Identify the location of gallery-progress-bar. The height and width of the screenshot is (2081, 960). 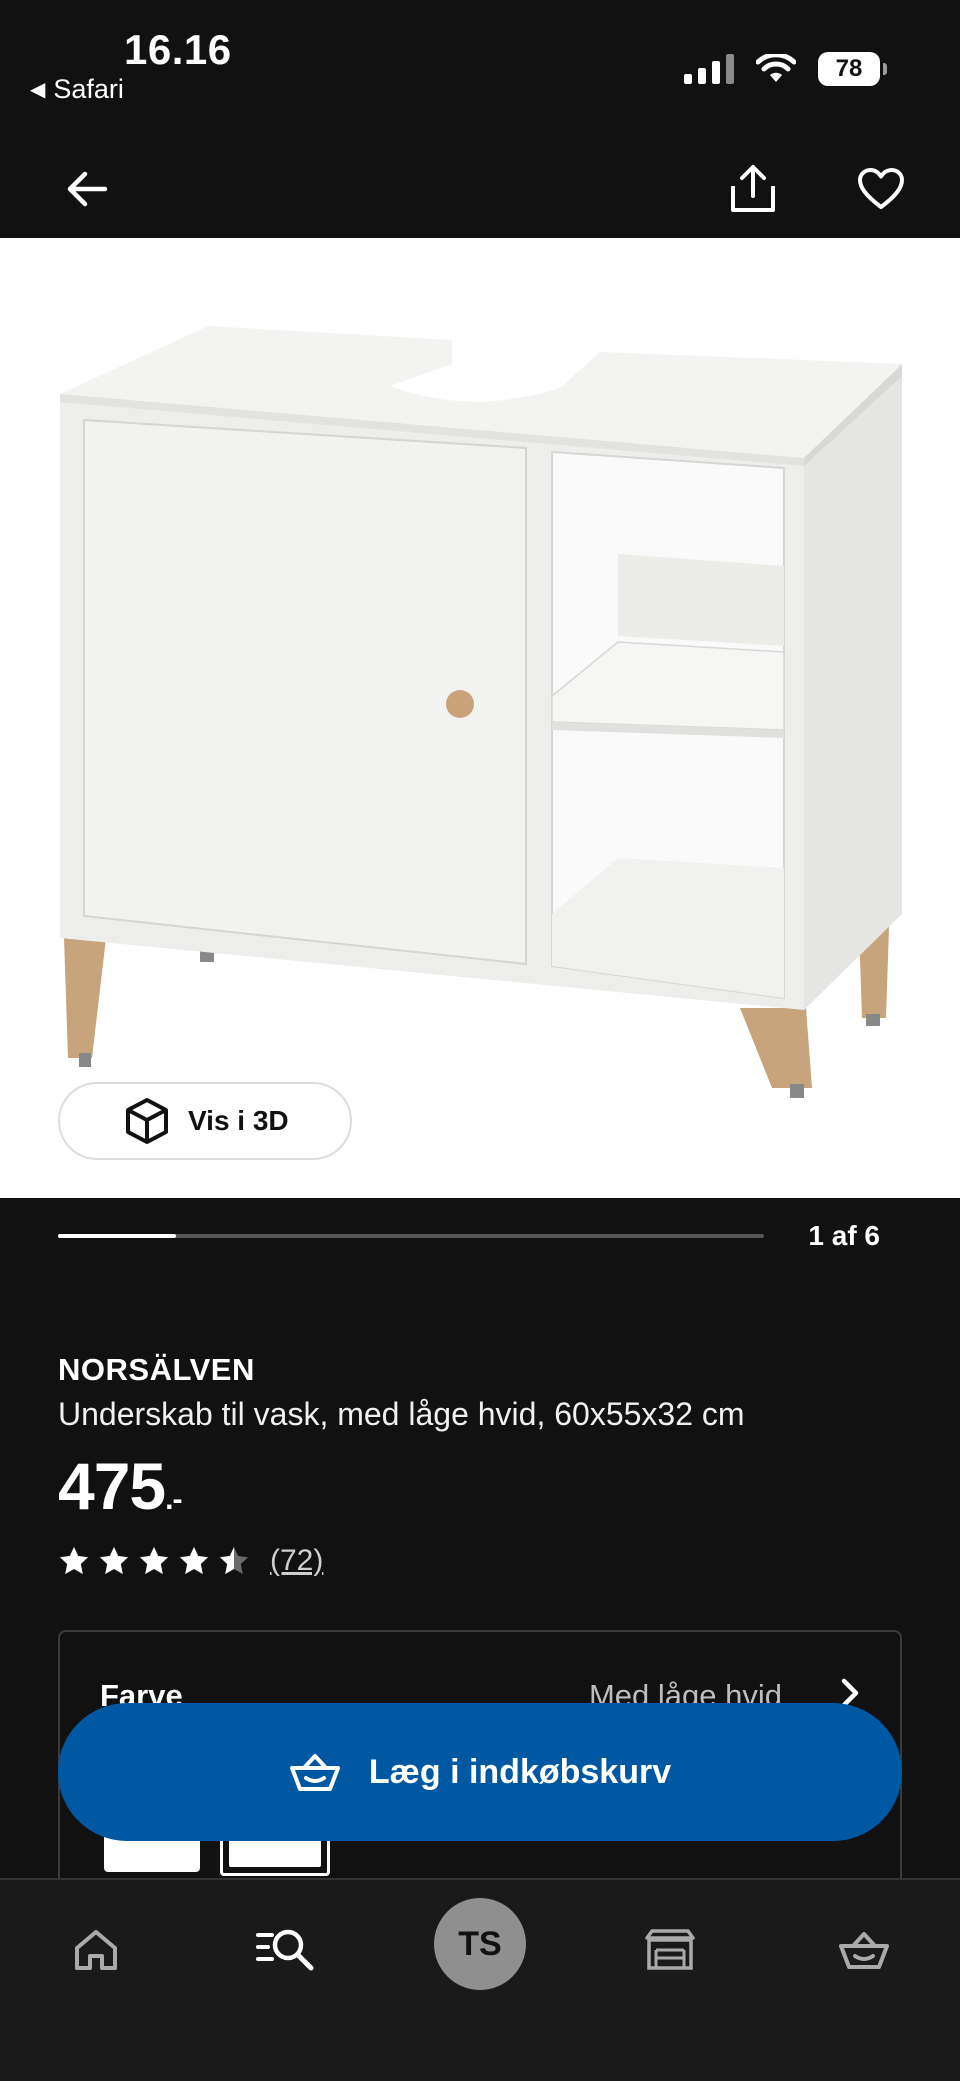
(411, 1236).